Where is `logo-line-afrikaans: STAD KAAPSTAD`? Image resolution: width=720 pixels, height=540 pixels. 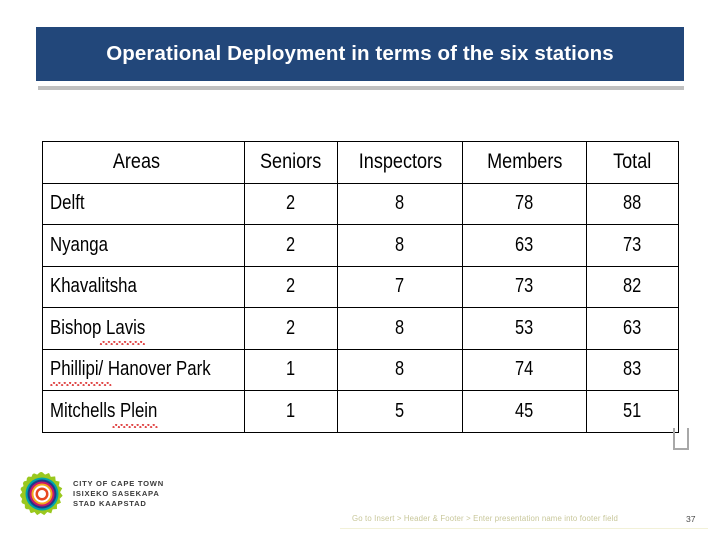
logo-line-afrikaans: STAD KAAPSTAD is located at coordinates (110, 503).